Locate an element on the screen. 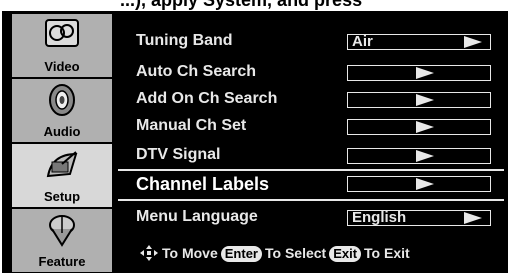  move-arrows-icon is located at coordinates (149, 253).